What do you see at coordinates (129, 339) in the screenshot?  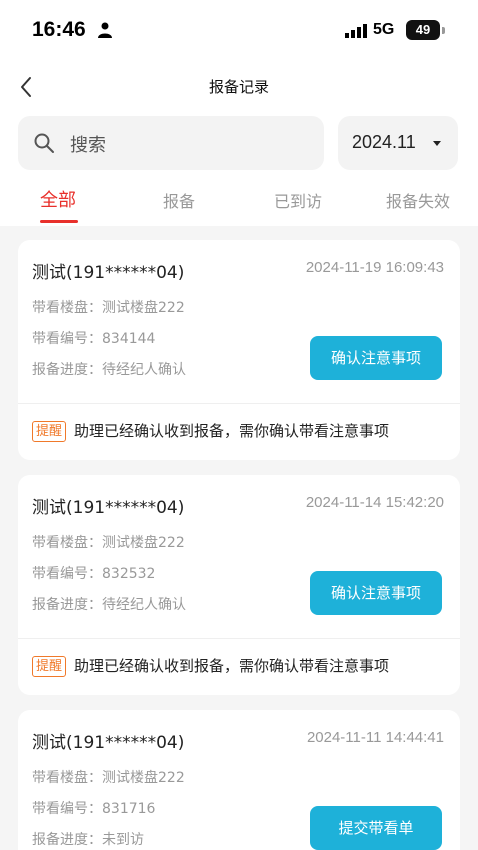 I see `code-value: 834144` at bounding box center [129, 339].